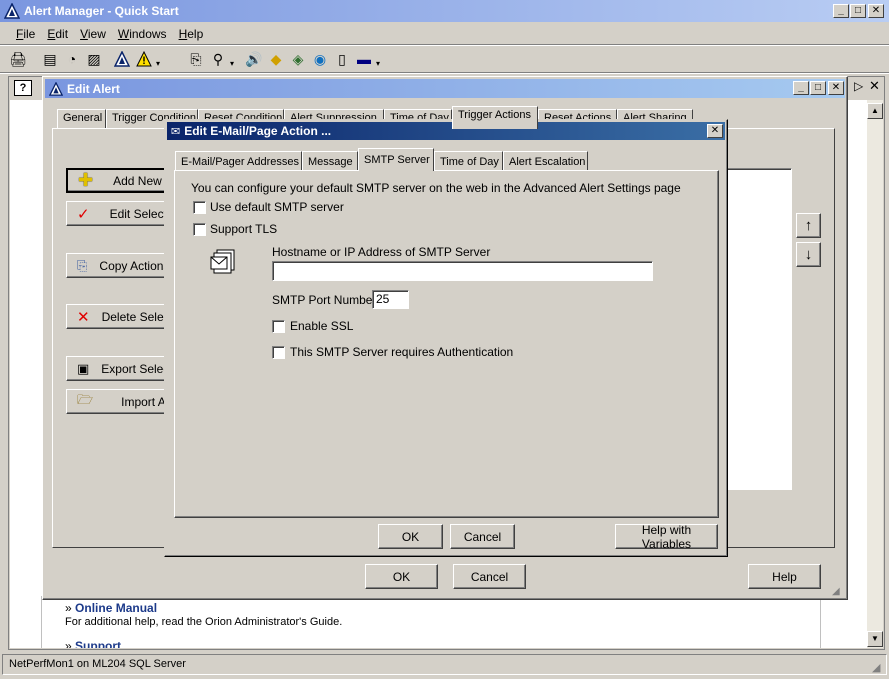  What do you see at coordinates (144, 59) in the screenshot?
I see `warning-icon` at bounding box center [144, 59].